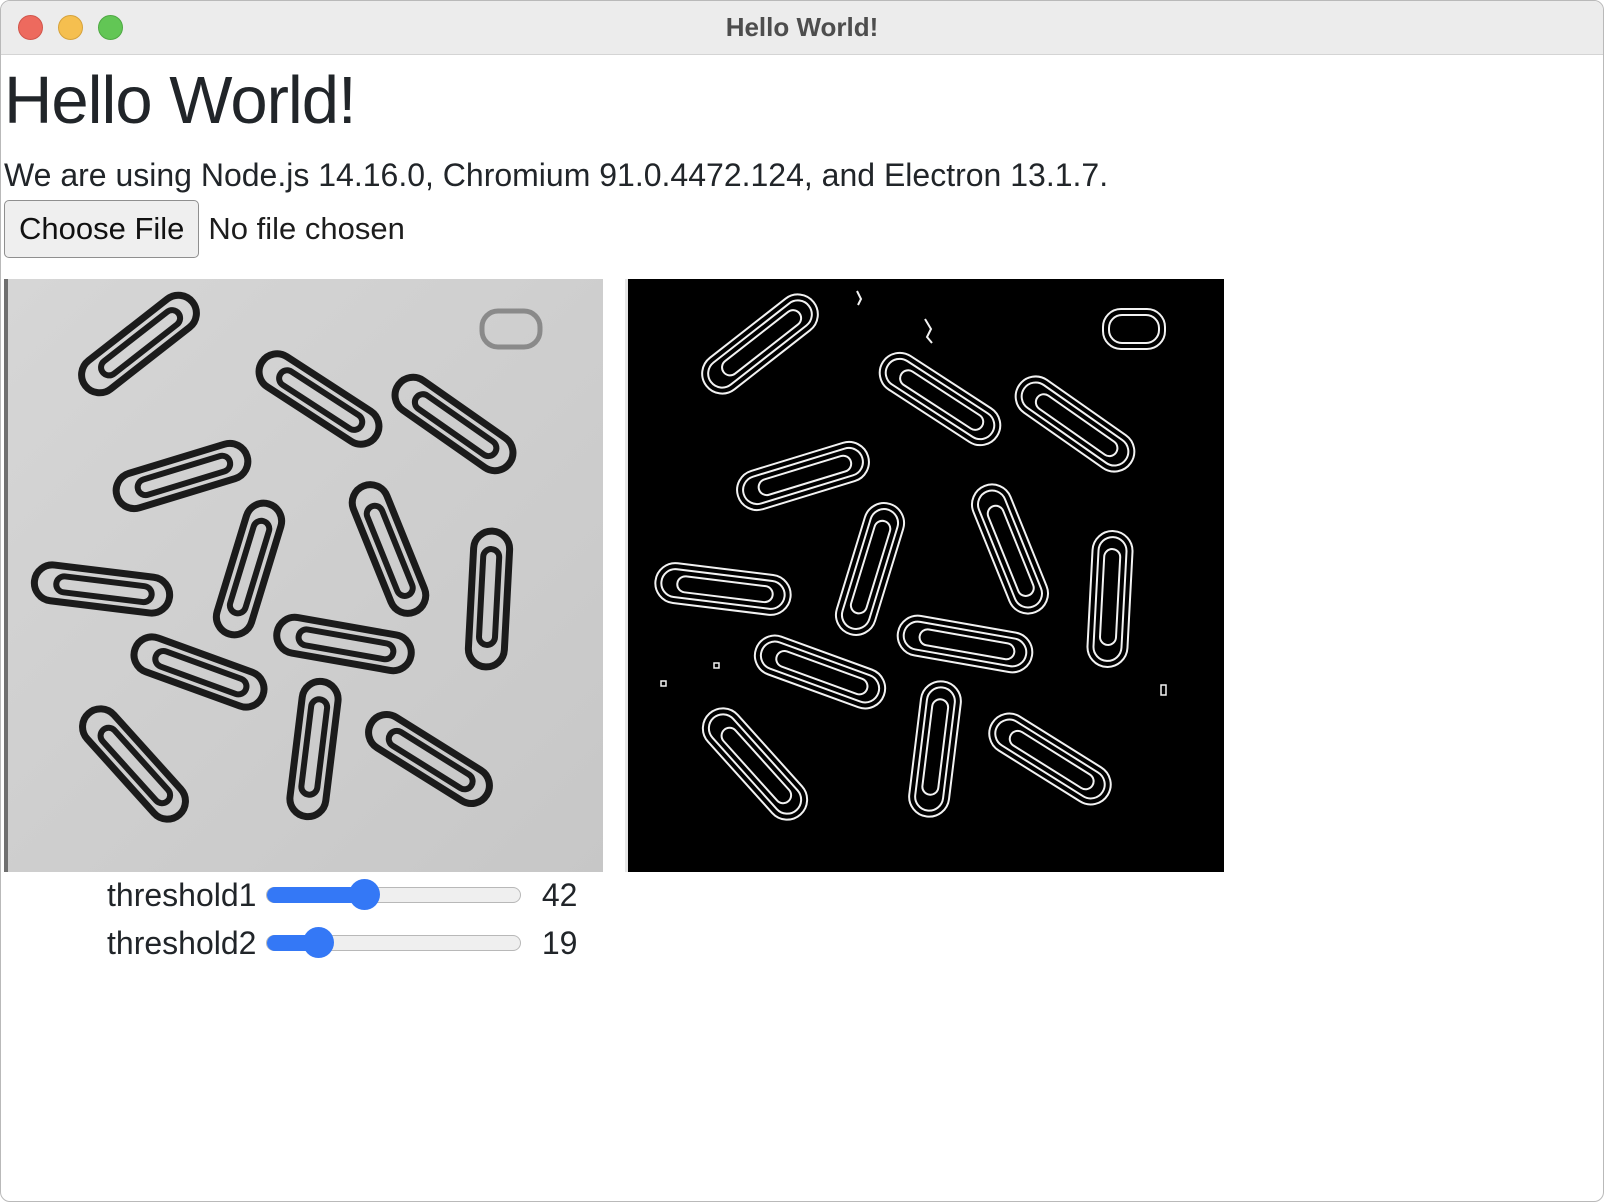 The image size is (1604, 1202). Describe the element at coordinates (182, 894) in the screenshot. I see `threshold1-label: threshold1` at that location.